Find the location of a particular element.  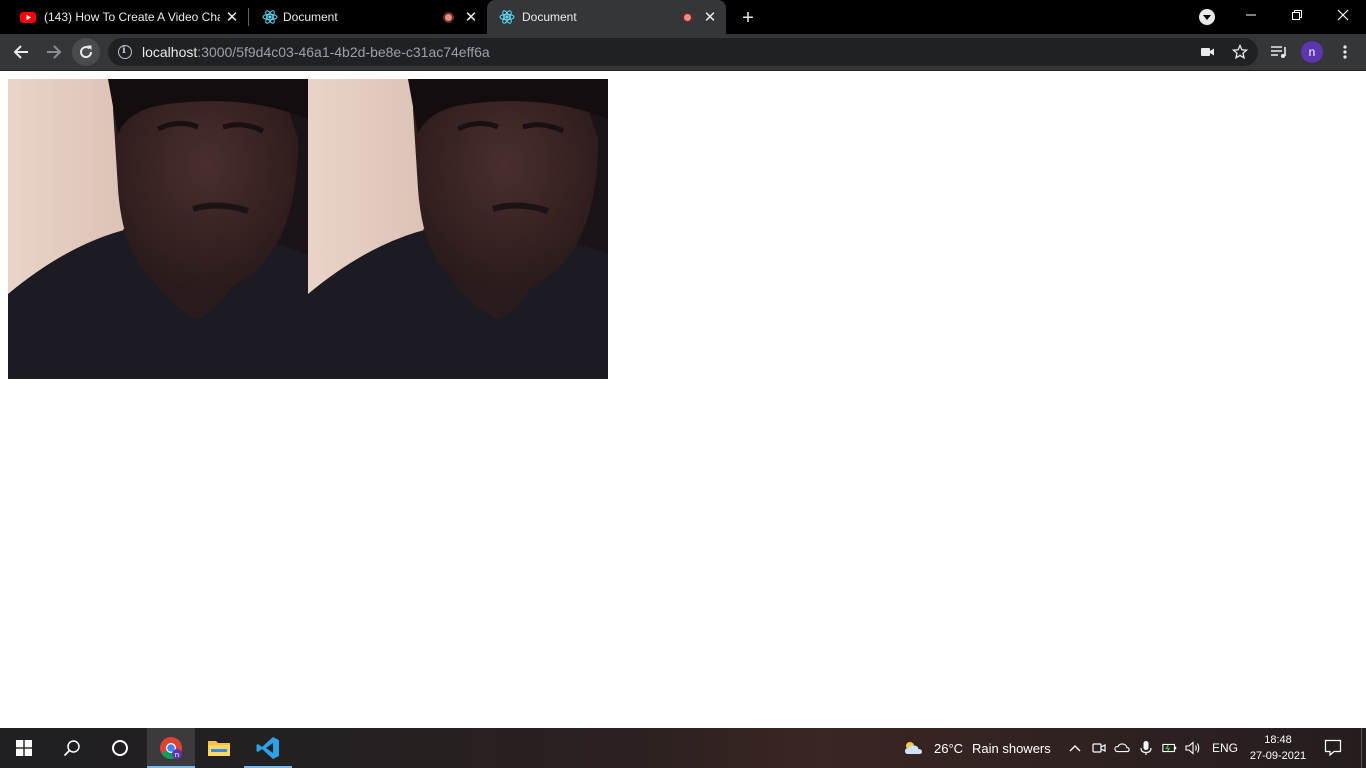

profile-avatar: n is located at coordinates (1312, 52).